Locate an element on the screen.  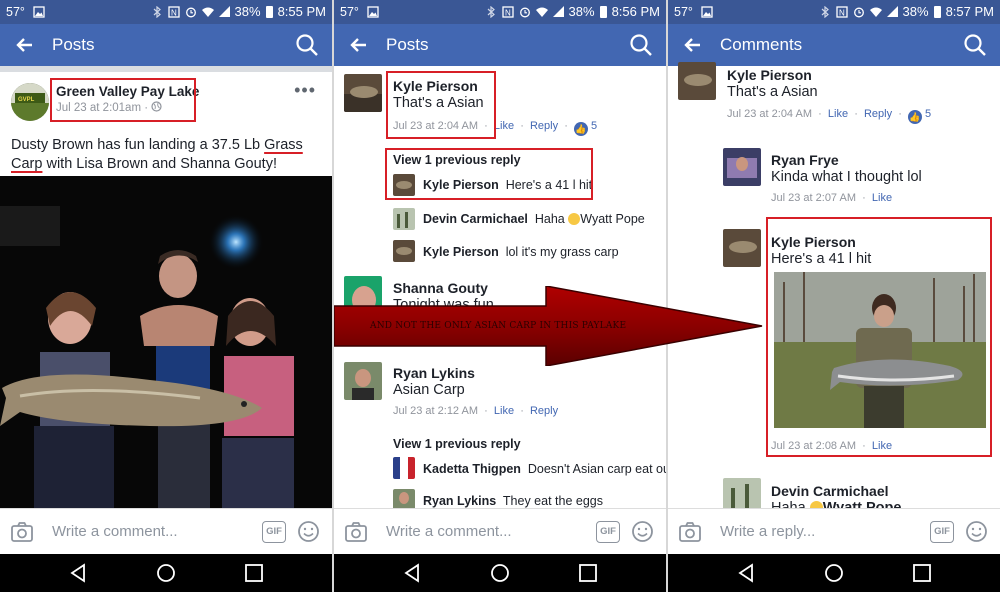
clock: 8:57 PM is located at coordinates (969, 11).